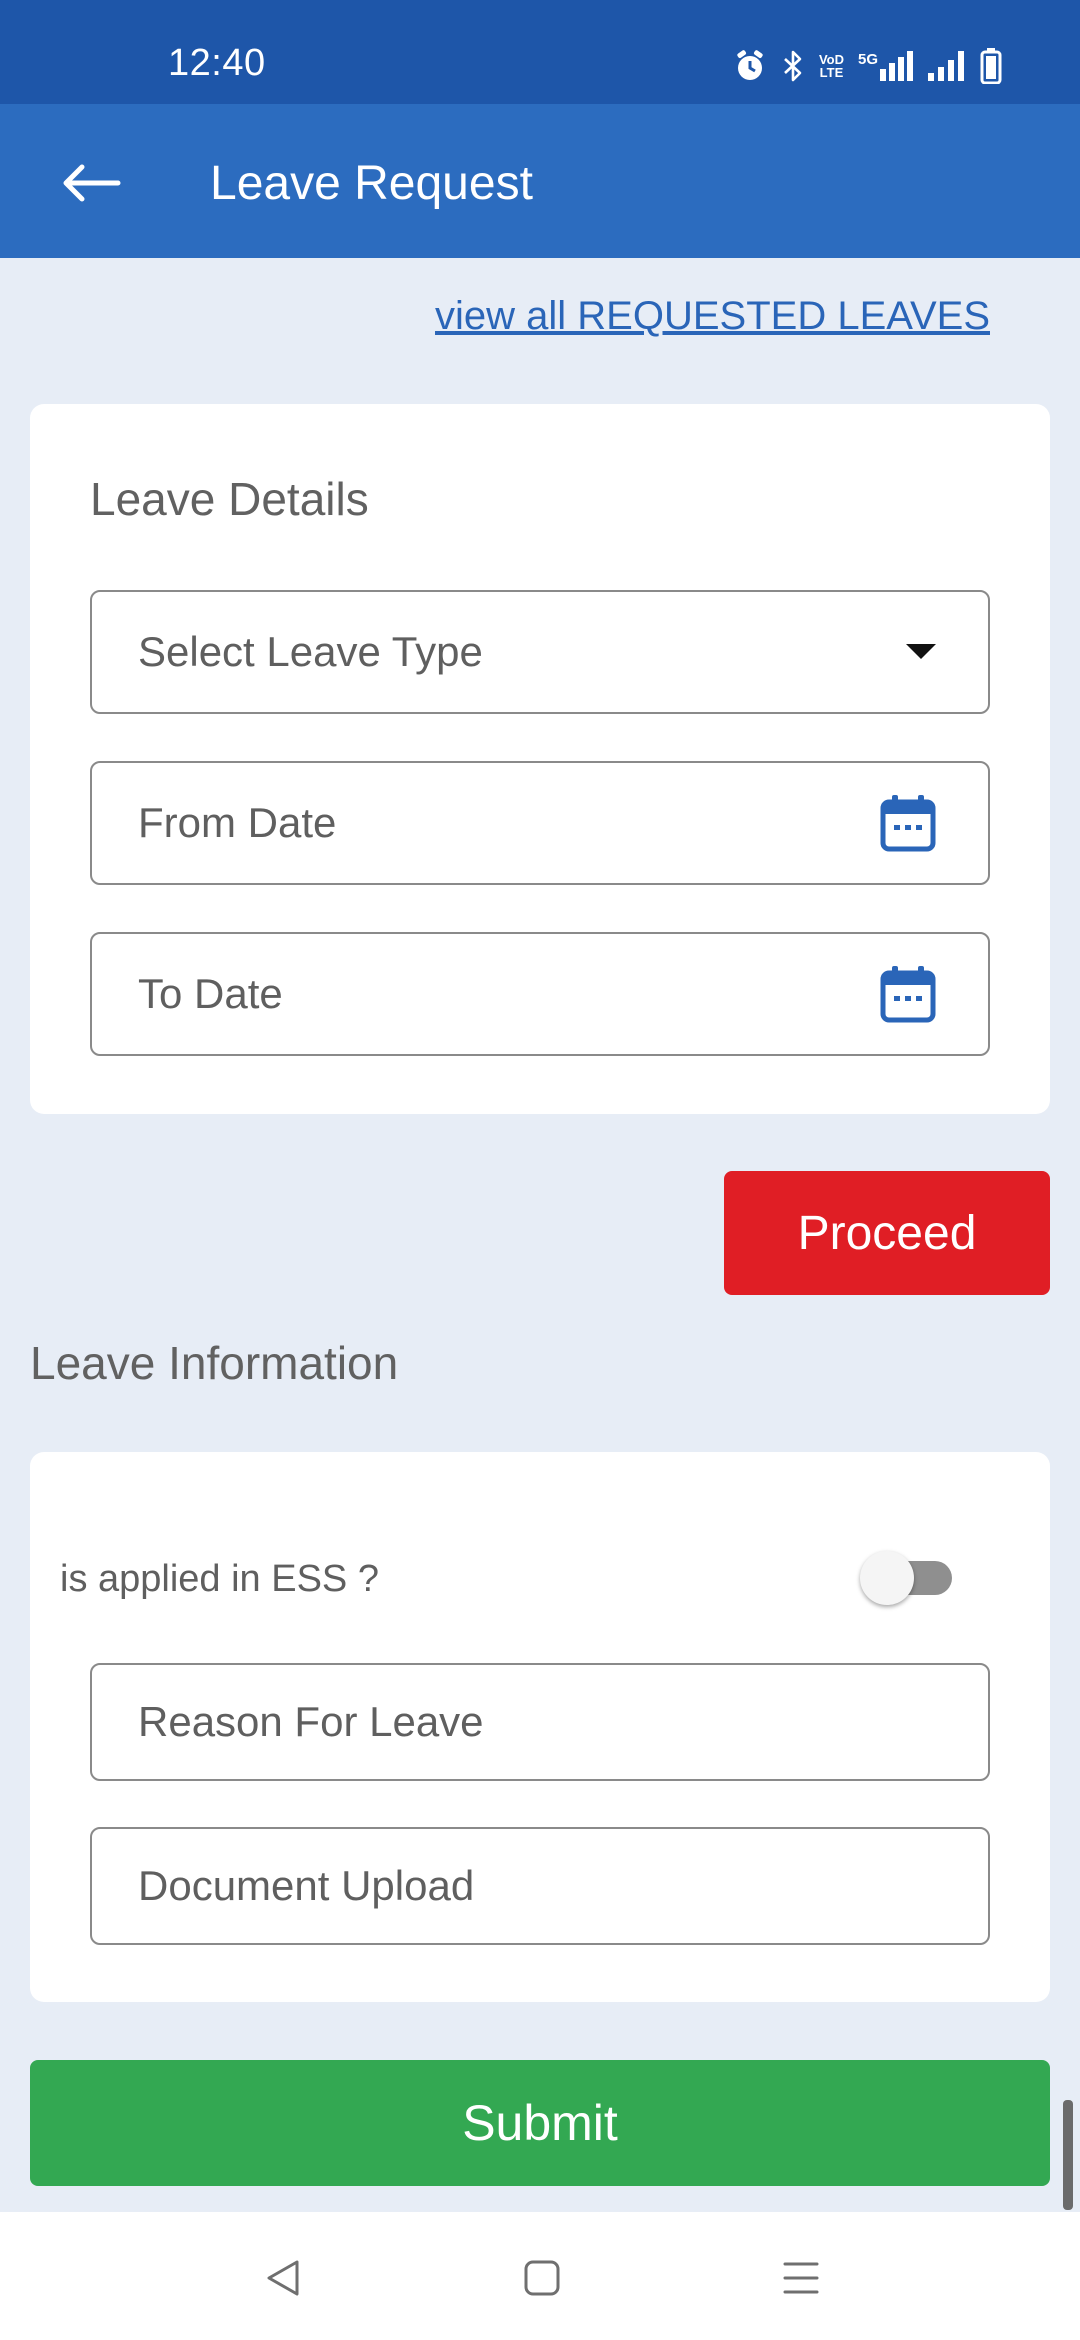  What do you see at coordinates (991, 66) in the screenshot?
I see `battery-icon` at bounding box center [991, 66].